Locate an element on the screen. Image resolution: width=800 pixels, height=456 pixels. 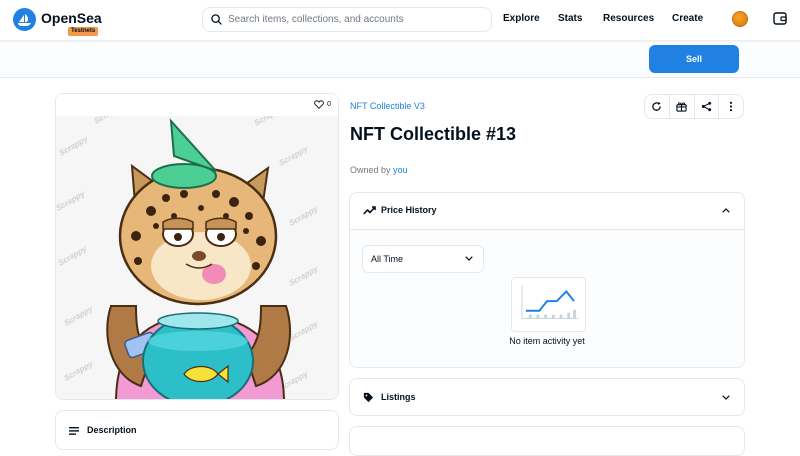
sell-button: Sell is located at coordinates (694, 59).